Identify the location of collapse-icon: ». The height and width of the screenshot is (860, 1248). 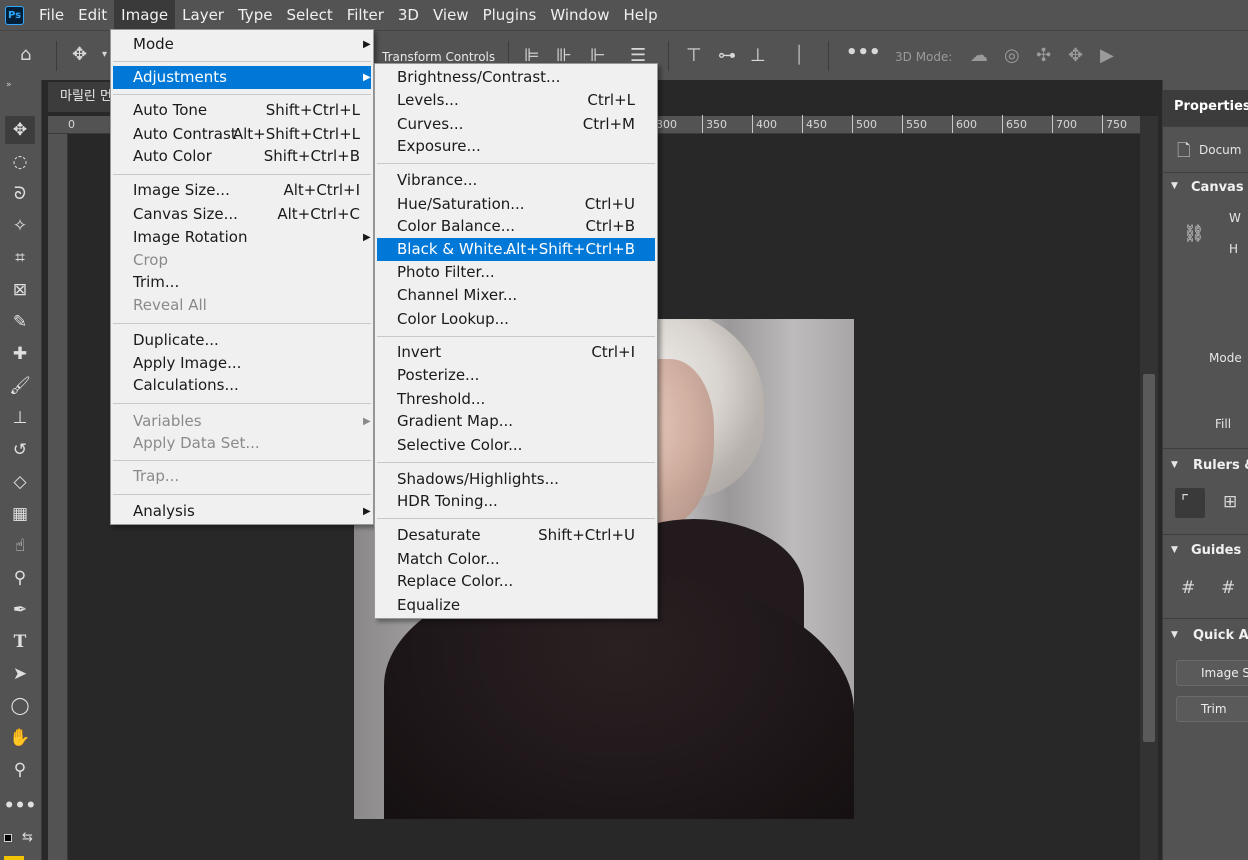
(9, 85).